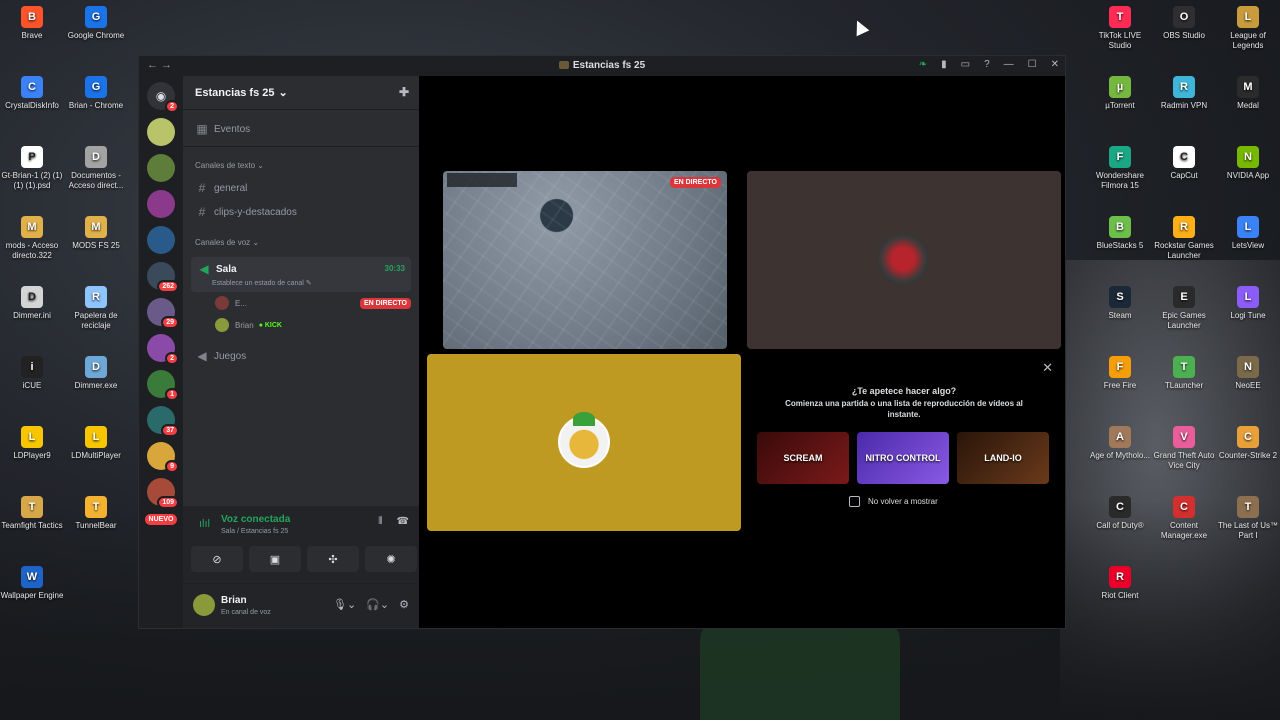  What do you see at coordinates (602, 66) in the screenshot?
I see `title-bar: ← → Estancias fs 25 ❧ ▮ ▭ ? — ☐ ✕` at bounding box center [602, 66].